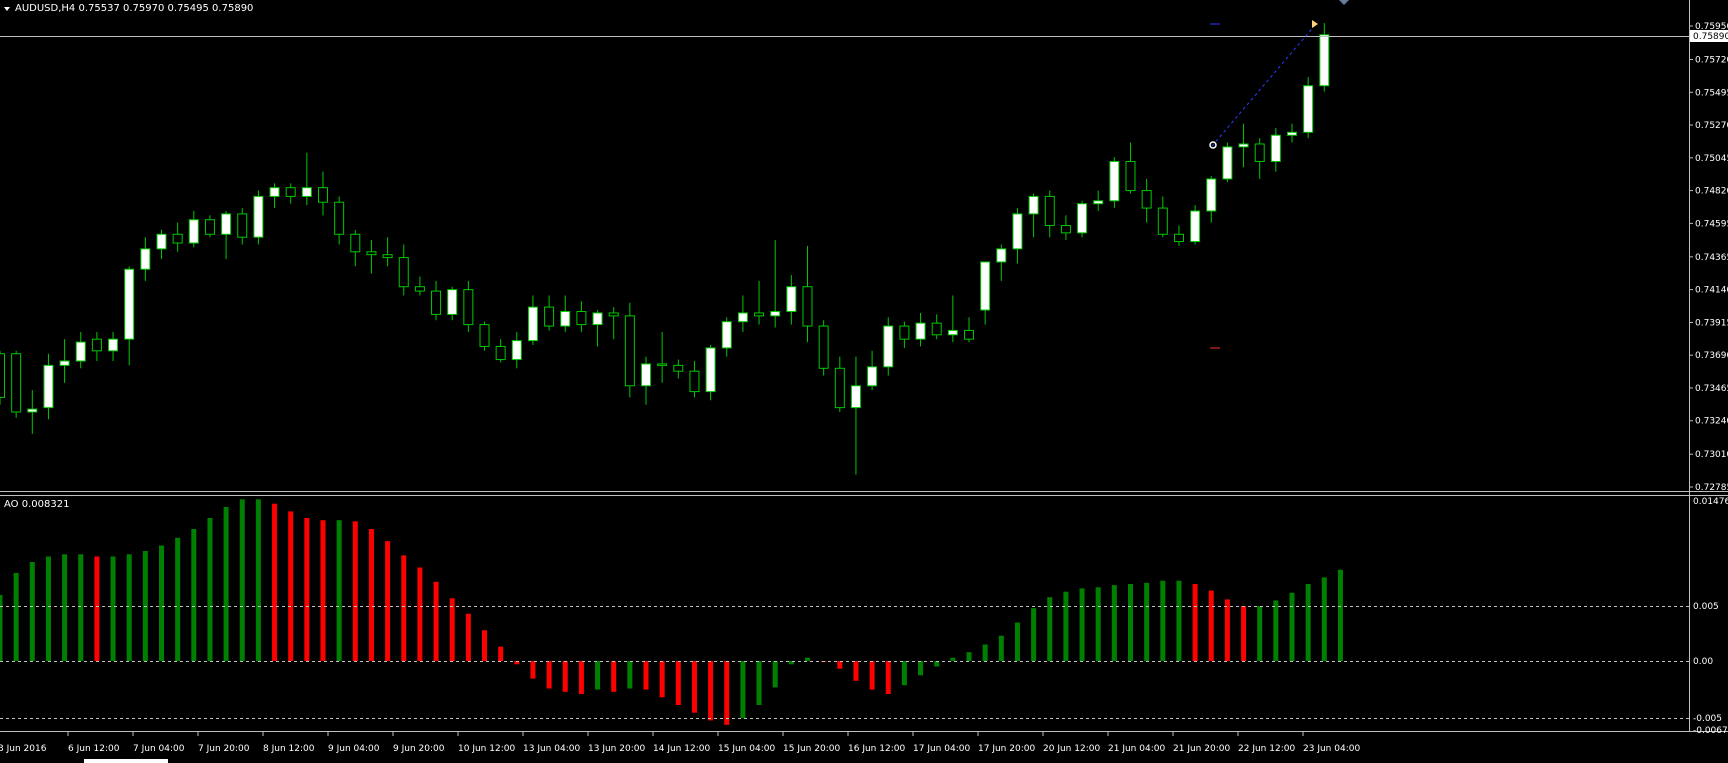  I want to click on ao-tick-label: 0.005, so click(1706, 607).